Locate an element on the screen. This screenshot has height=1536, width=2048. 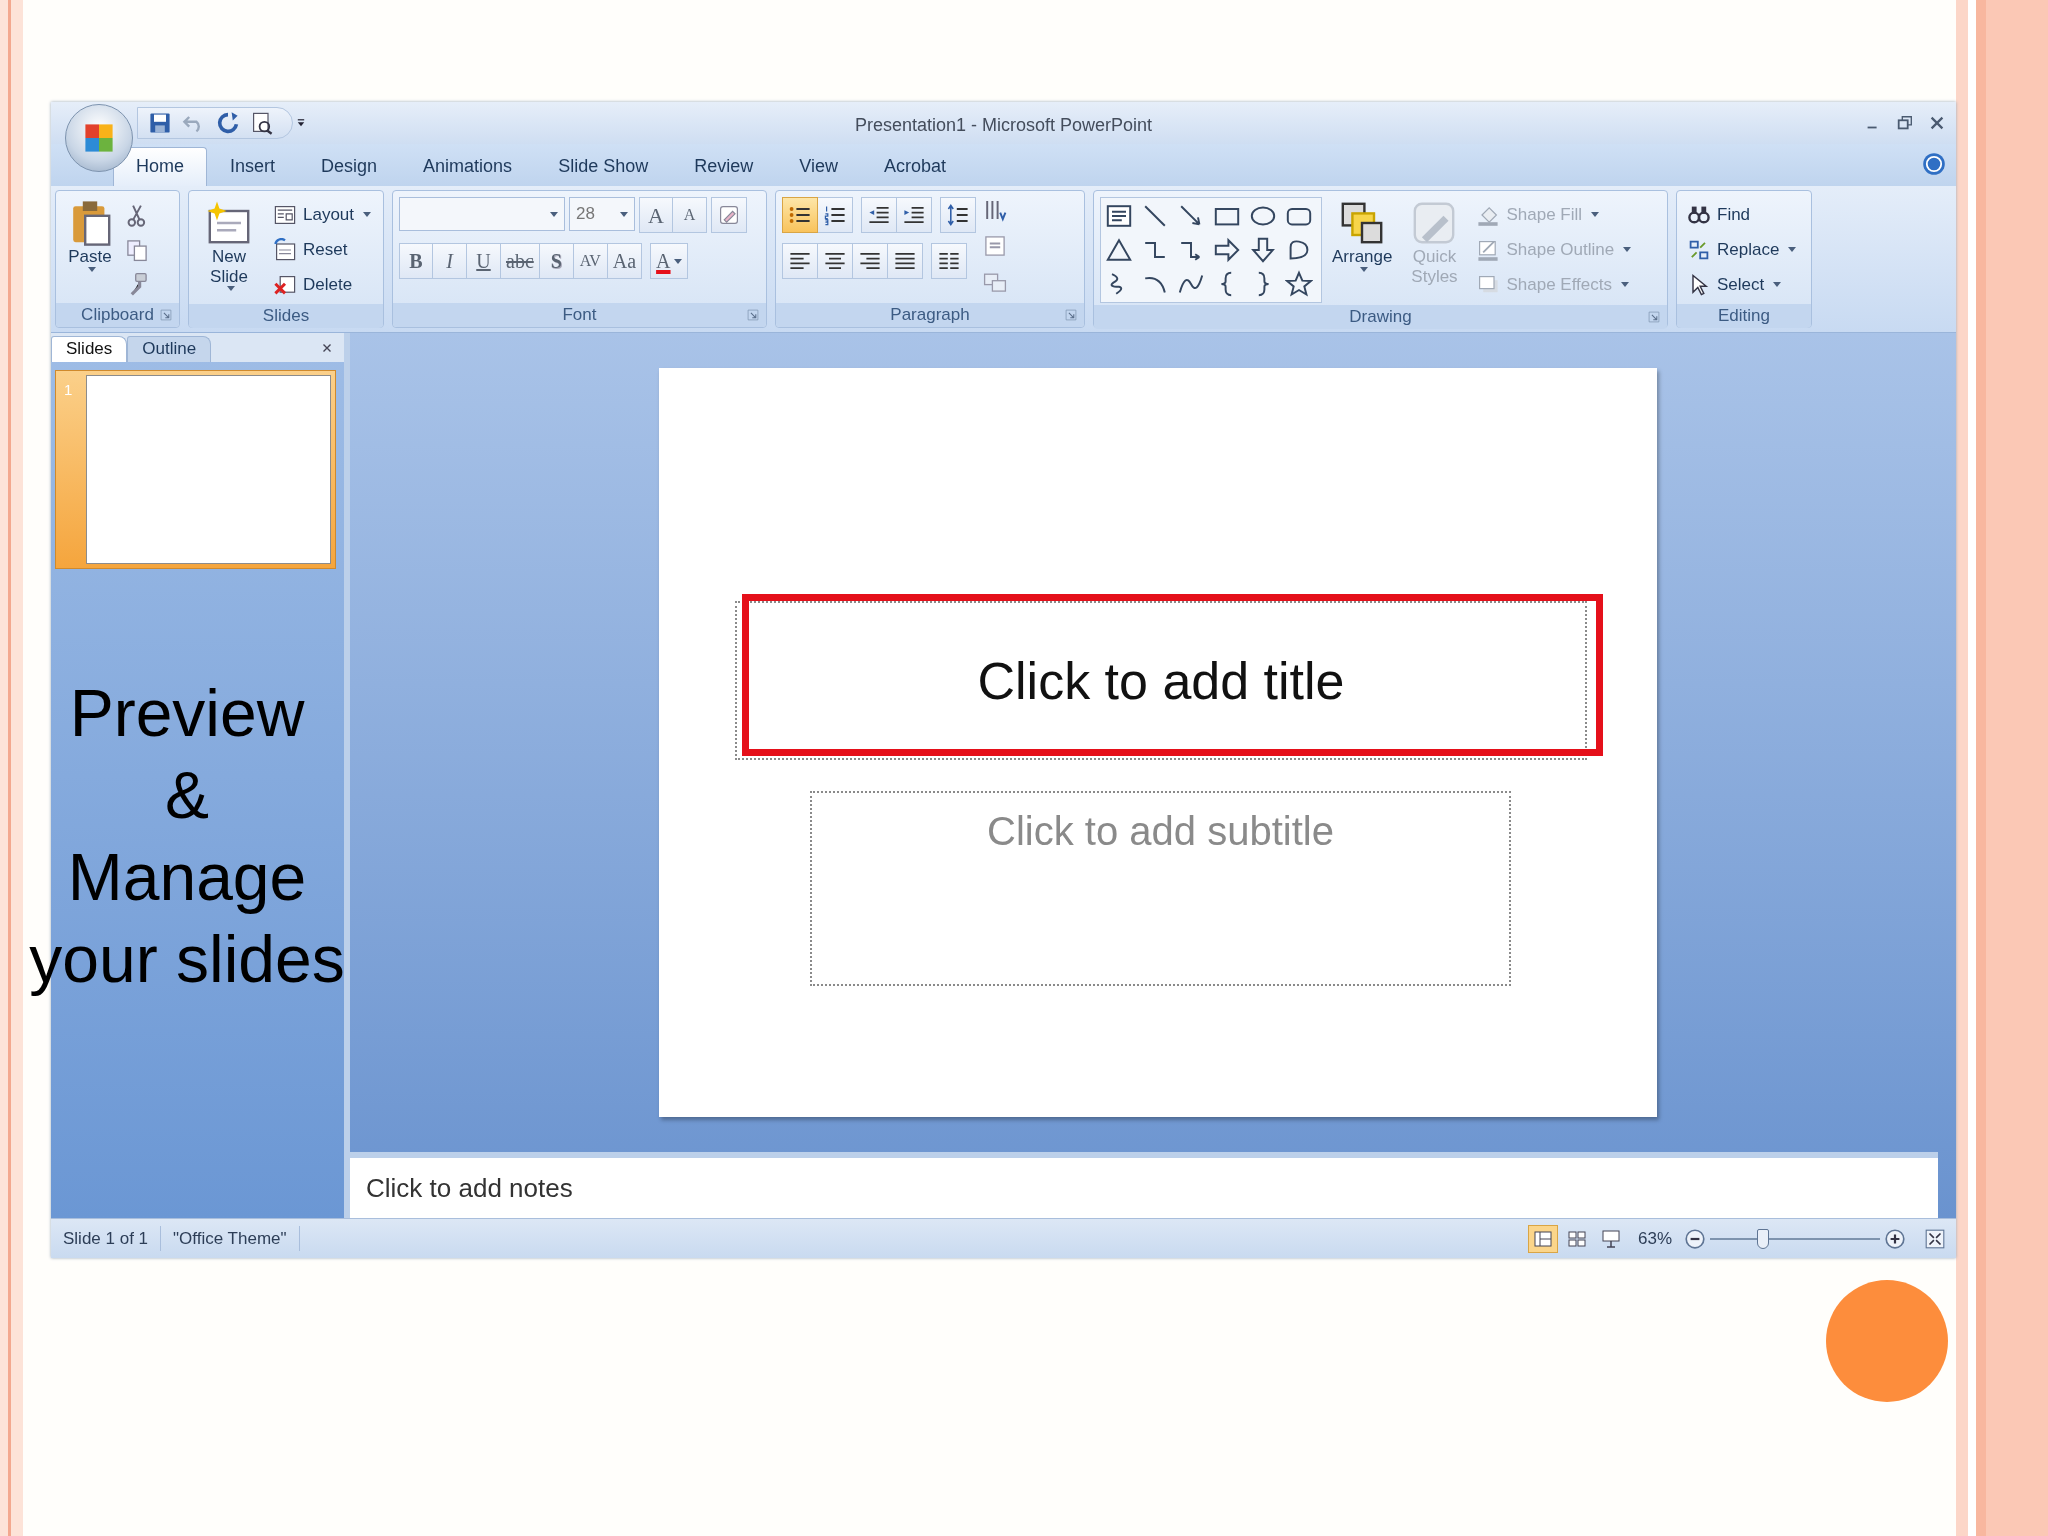
fit-window-icon is located at coordinates (1935, 1238).